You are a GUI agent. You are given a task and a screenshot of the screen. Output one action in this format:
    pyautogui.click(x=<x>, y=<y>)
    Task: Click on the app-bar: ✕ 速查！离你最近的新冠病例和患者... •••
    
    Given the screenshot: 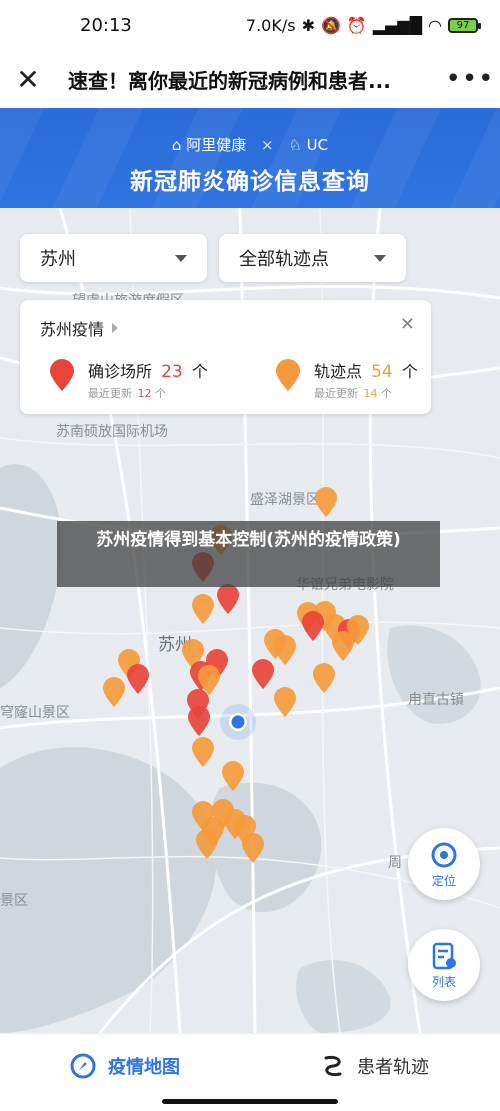 What is the action you would take?
    pyautogui.click(x=250, y=79)
    